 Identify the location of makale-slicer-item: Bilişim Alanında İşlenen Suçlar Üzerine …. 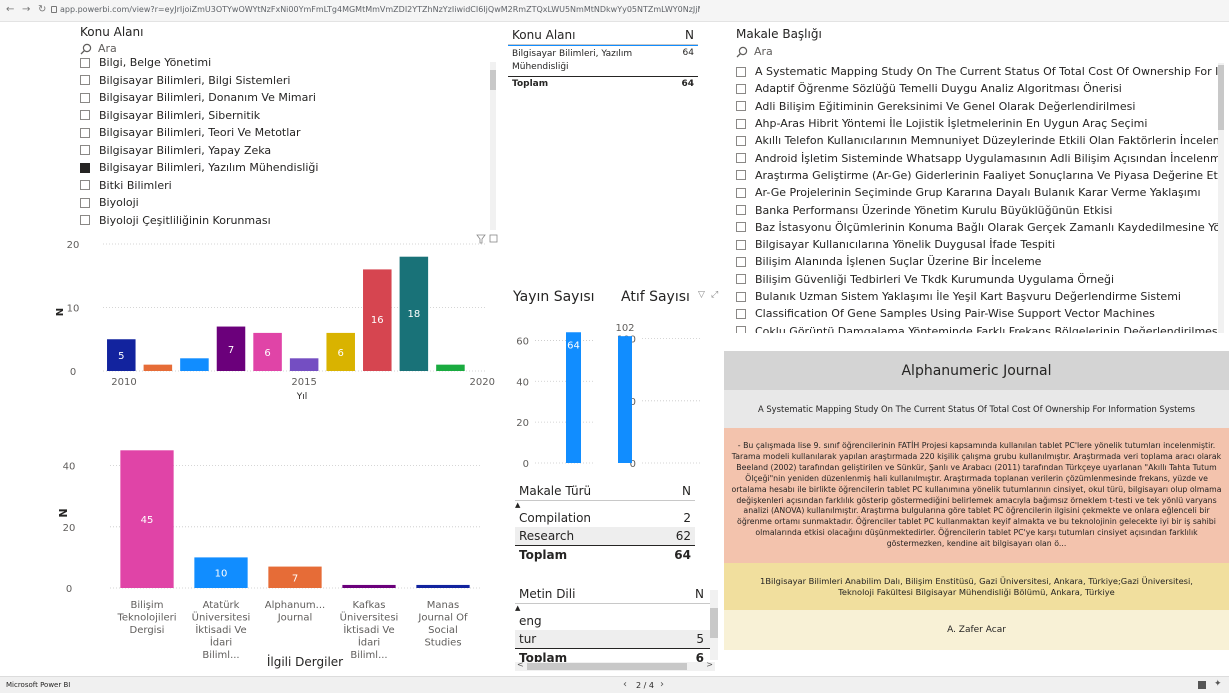
(977, 261).